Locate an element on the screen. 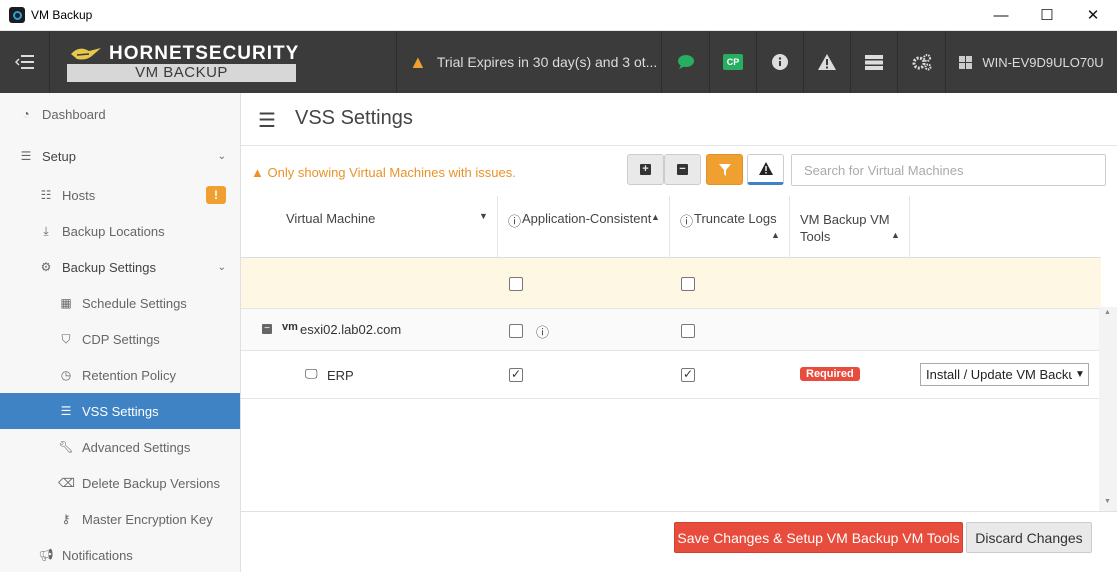 The width and height of the screenshot is (1117, 573). column-header-truncate-logs: ⓘ Truncate Logs ▲ is located at coordinates (730, 227).